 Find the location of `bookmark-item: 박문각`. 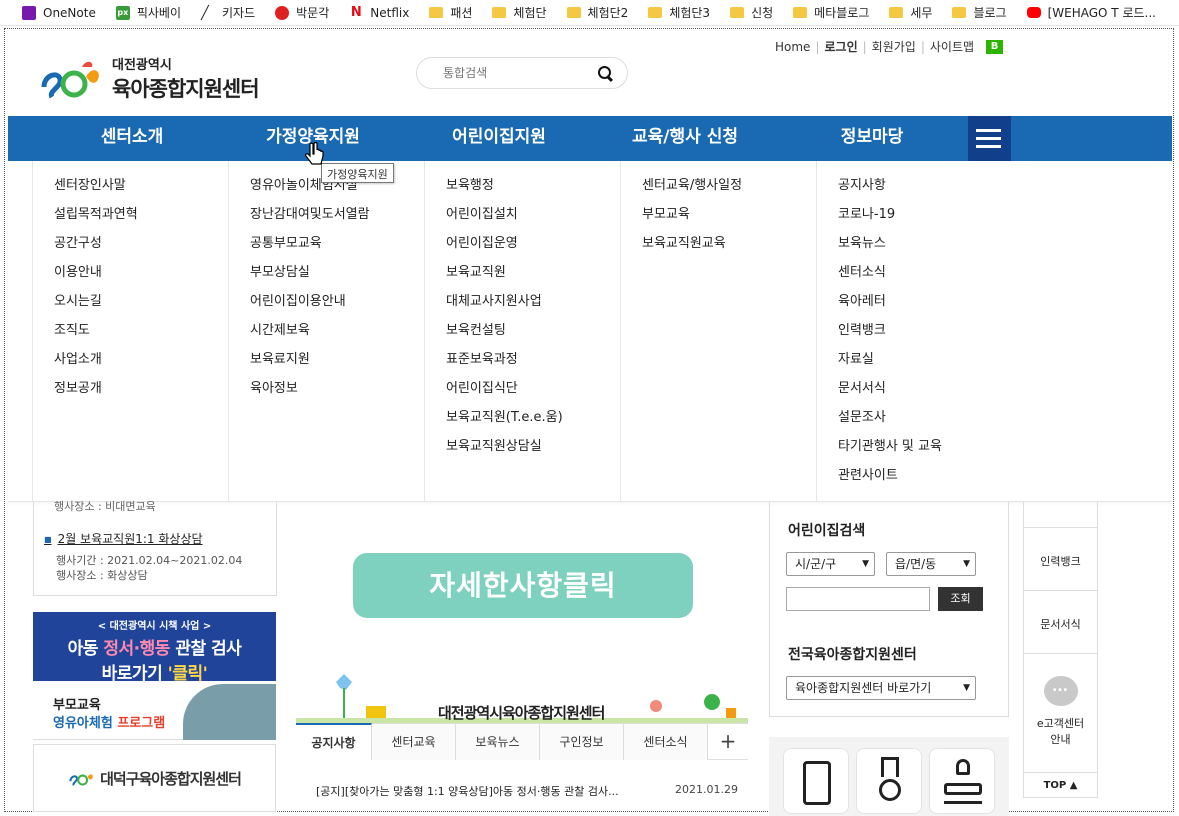

bookmark-item: 박문각 is located at coordinates (302, 12).